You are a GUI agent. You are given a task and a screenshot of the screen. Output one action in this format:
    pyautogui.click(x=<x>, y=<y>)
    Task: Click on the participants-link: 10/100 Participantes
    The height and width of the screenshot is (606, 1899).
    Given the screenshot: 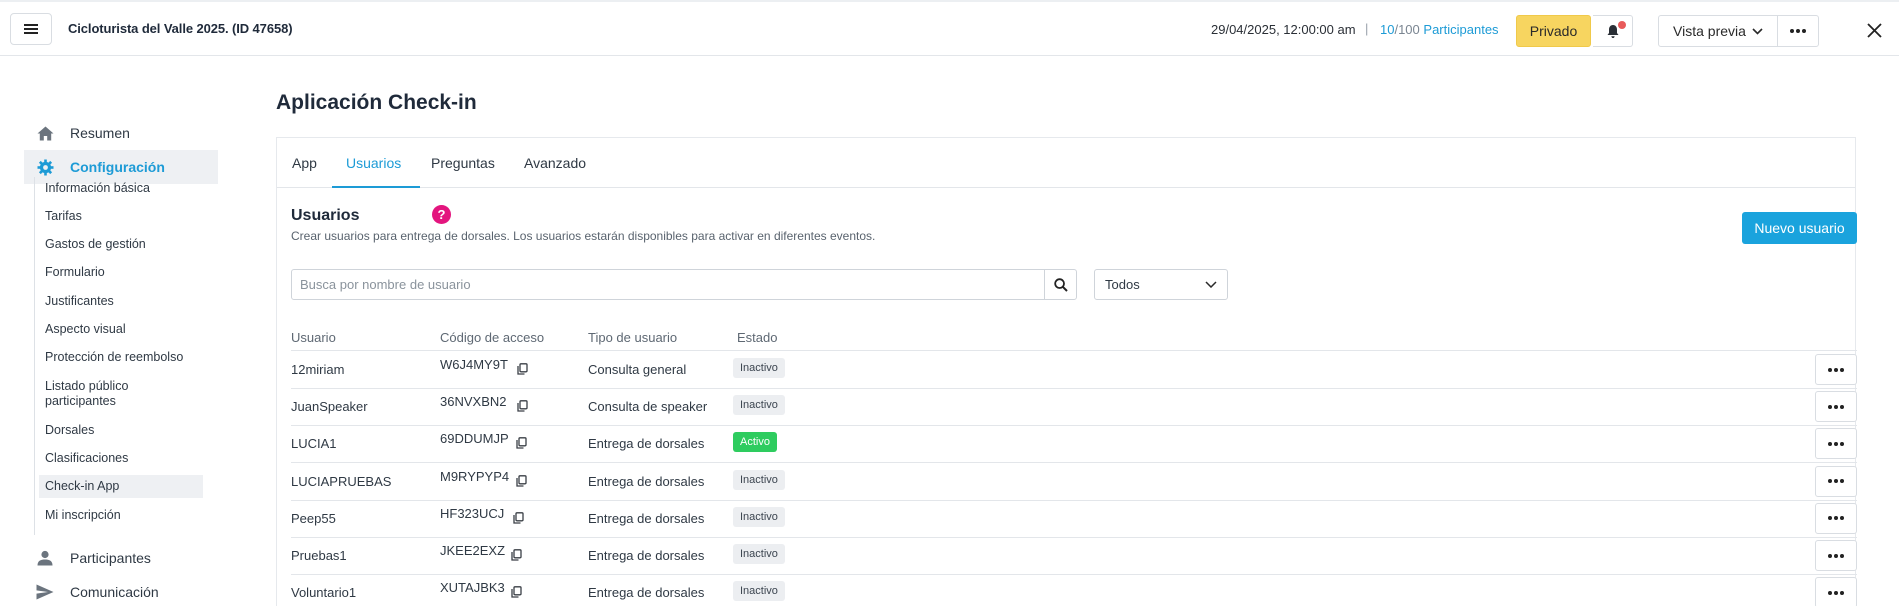 What is the action you would take?
    pyautogui.click(x=1439, y=29)
    